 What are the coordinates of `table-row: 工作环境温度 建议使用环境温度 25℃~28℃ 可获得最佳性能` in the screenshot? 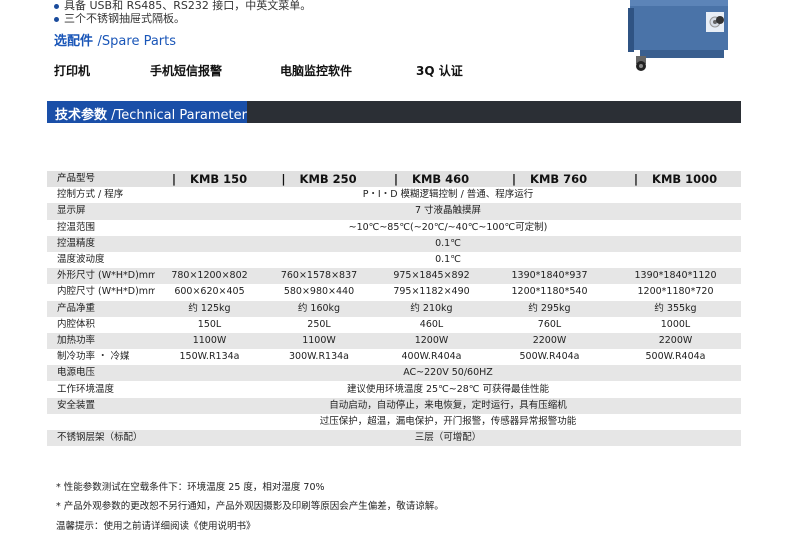 It's located at (394, 389).